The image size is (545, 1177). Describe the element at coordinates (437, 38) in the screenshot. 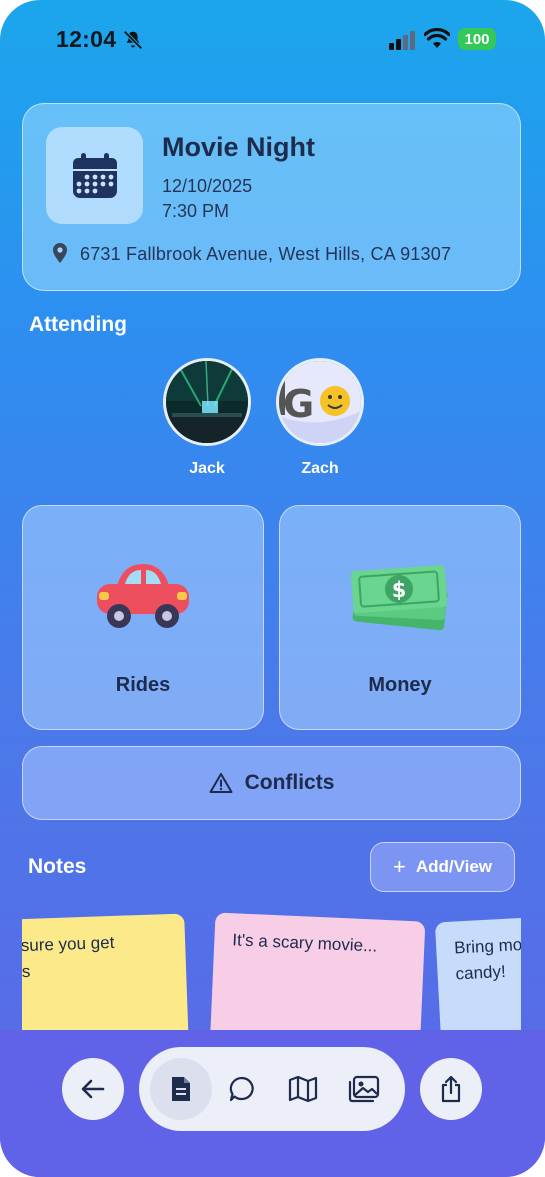

I see `wifi-icon` at that location.